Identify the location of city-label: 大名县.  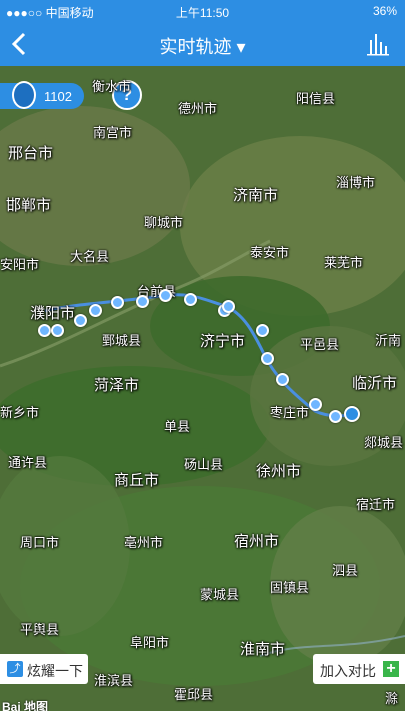
(90, 256).